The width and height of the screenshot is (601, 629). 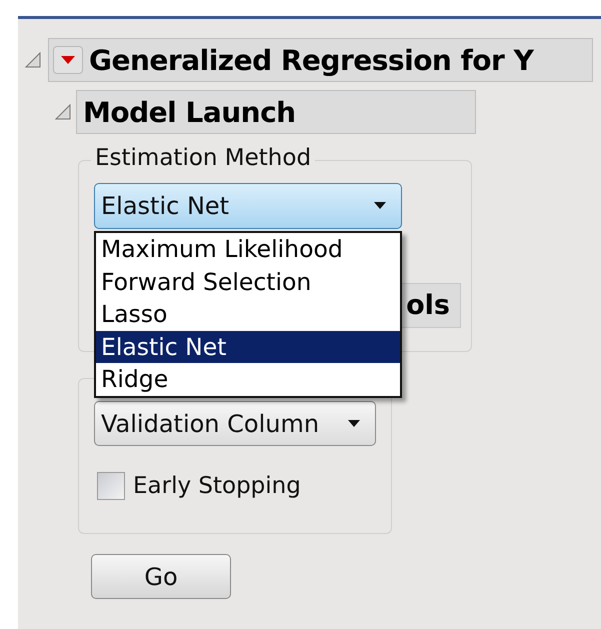 I want to click on dropdown-option: Maximum Likelihood, so click(x=248, y=249).